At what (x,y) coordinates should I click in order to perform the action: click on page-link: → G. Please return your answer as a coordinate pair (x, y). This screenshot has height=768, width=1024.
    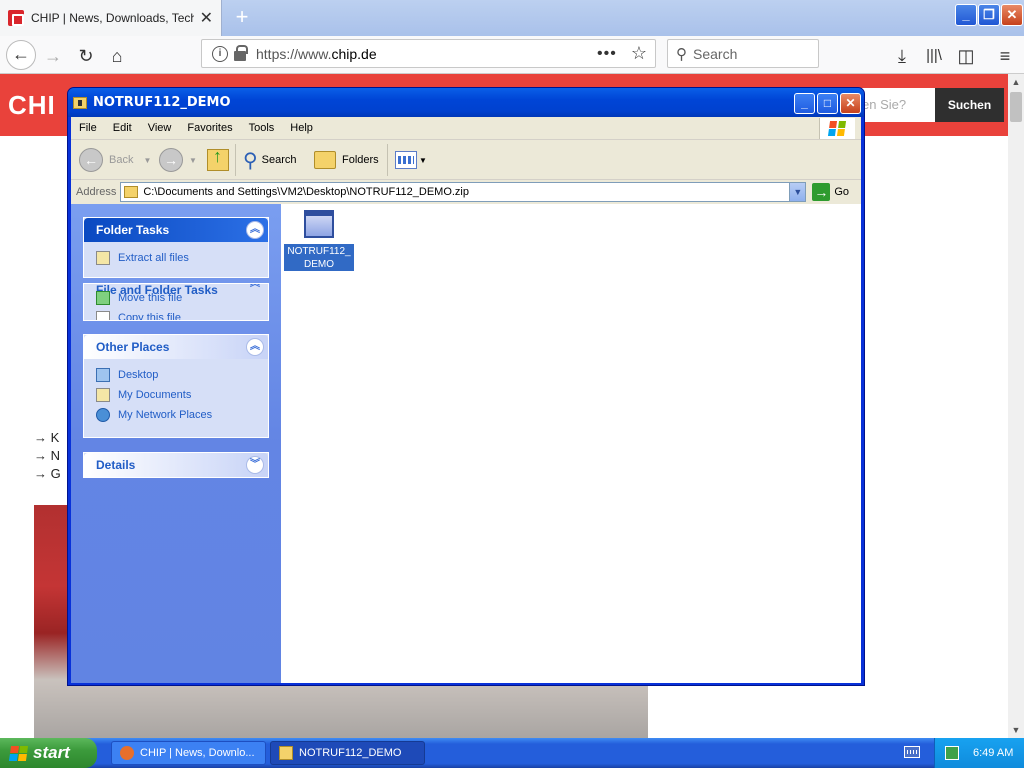
    Looking at the image, I should click on (47, 473).